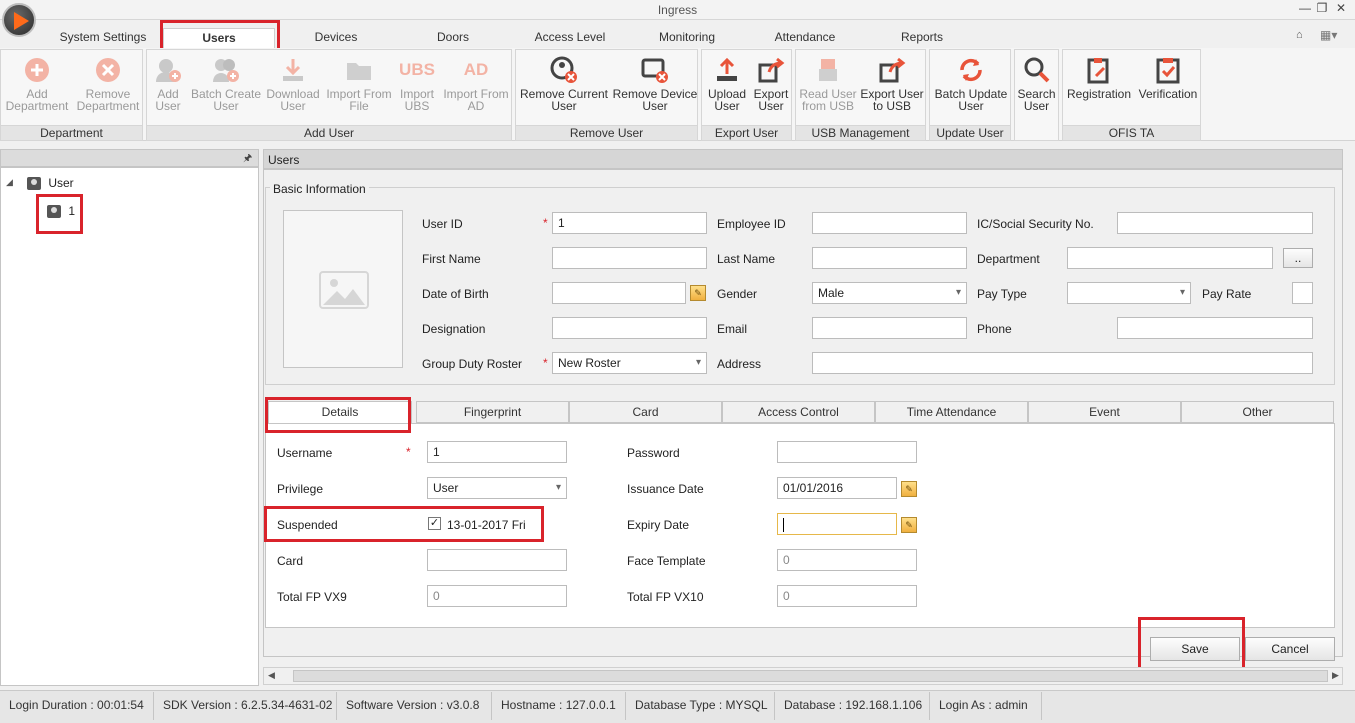  Describe the element at coordinates (1335, 675) in the screenshot. I see `scroll-right-icon: ▶` at that location.